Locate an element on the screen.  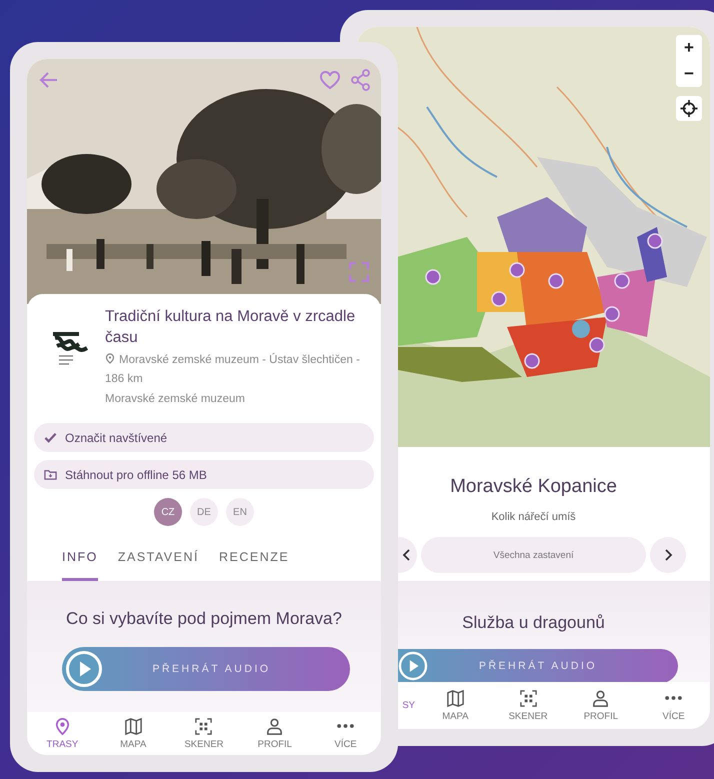
tab: ZASTAVENÍ is located at coordinates (158, 565).